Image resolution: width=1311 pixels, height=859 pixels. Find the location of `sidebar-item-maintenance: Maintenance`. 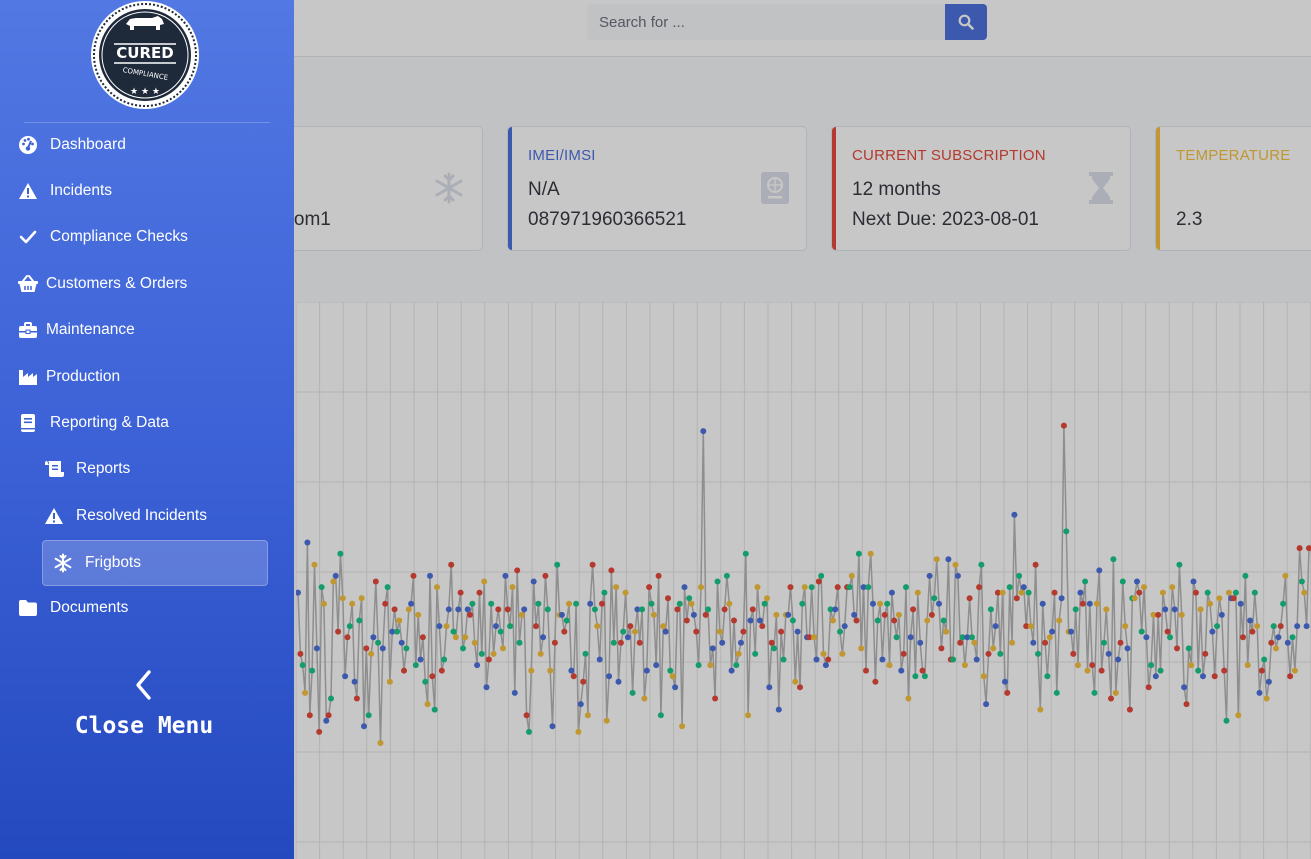

sidebar-item-maintenance: Maintenance is located at coordinates (75, 330).